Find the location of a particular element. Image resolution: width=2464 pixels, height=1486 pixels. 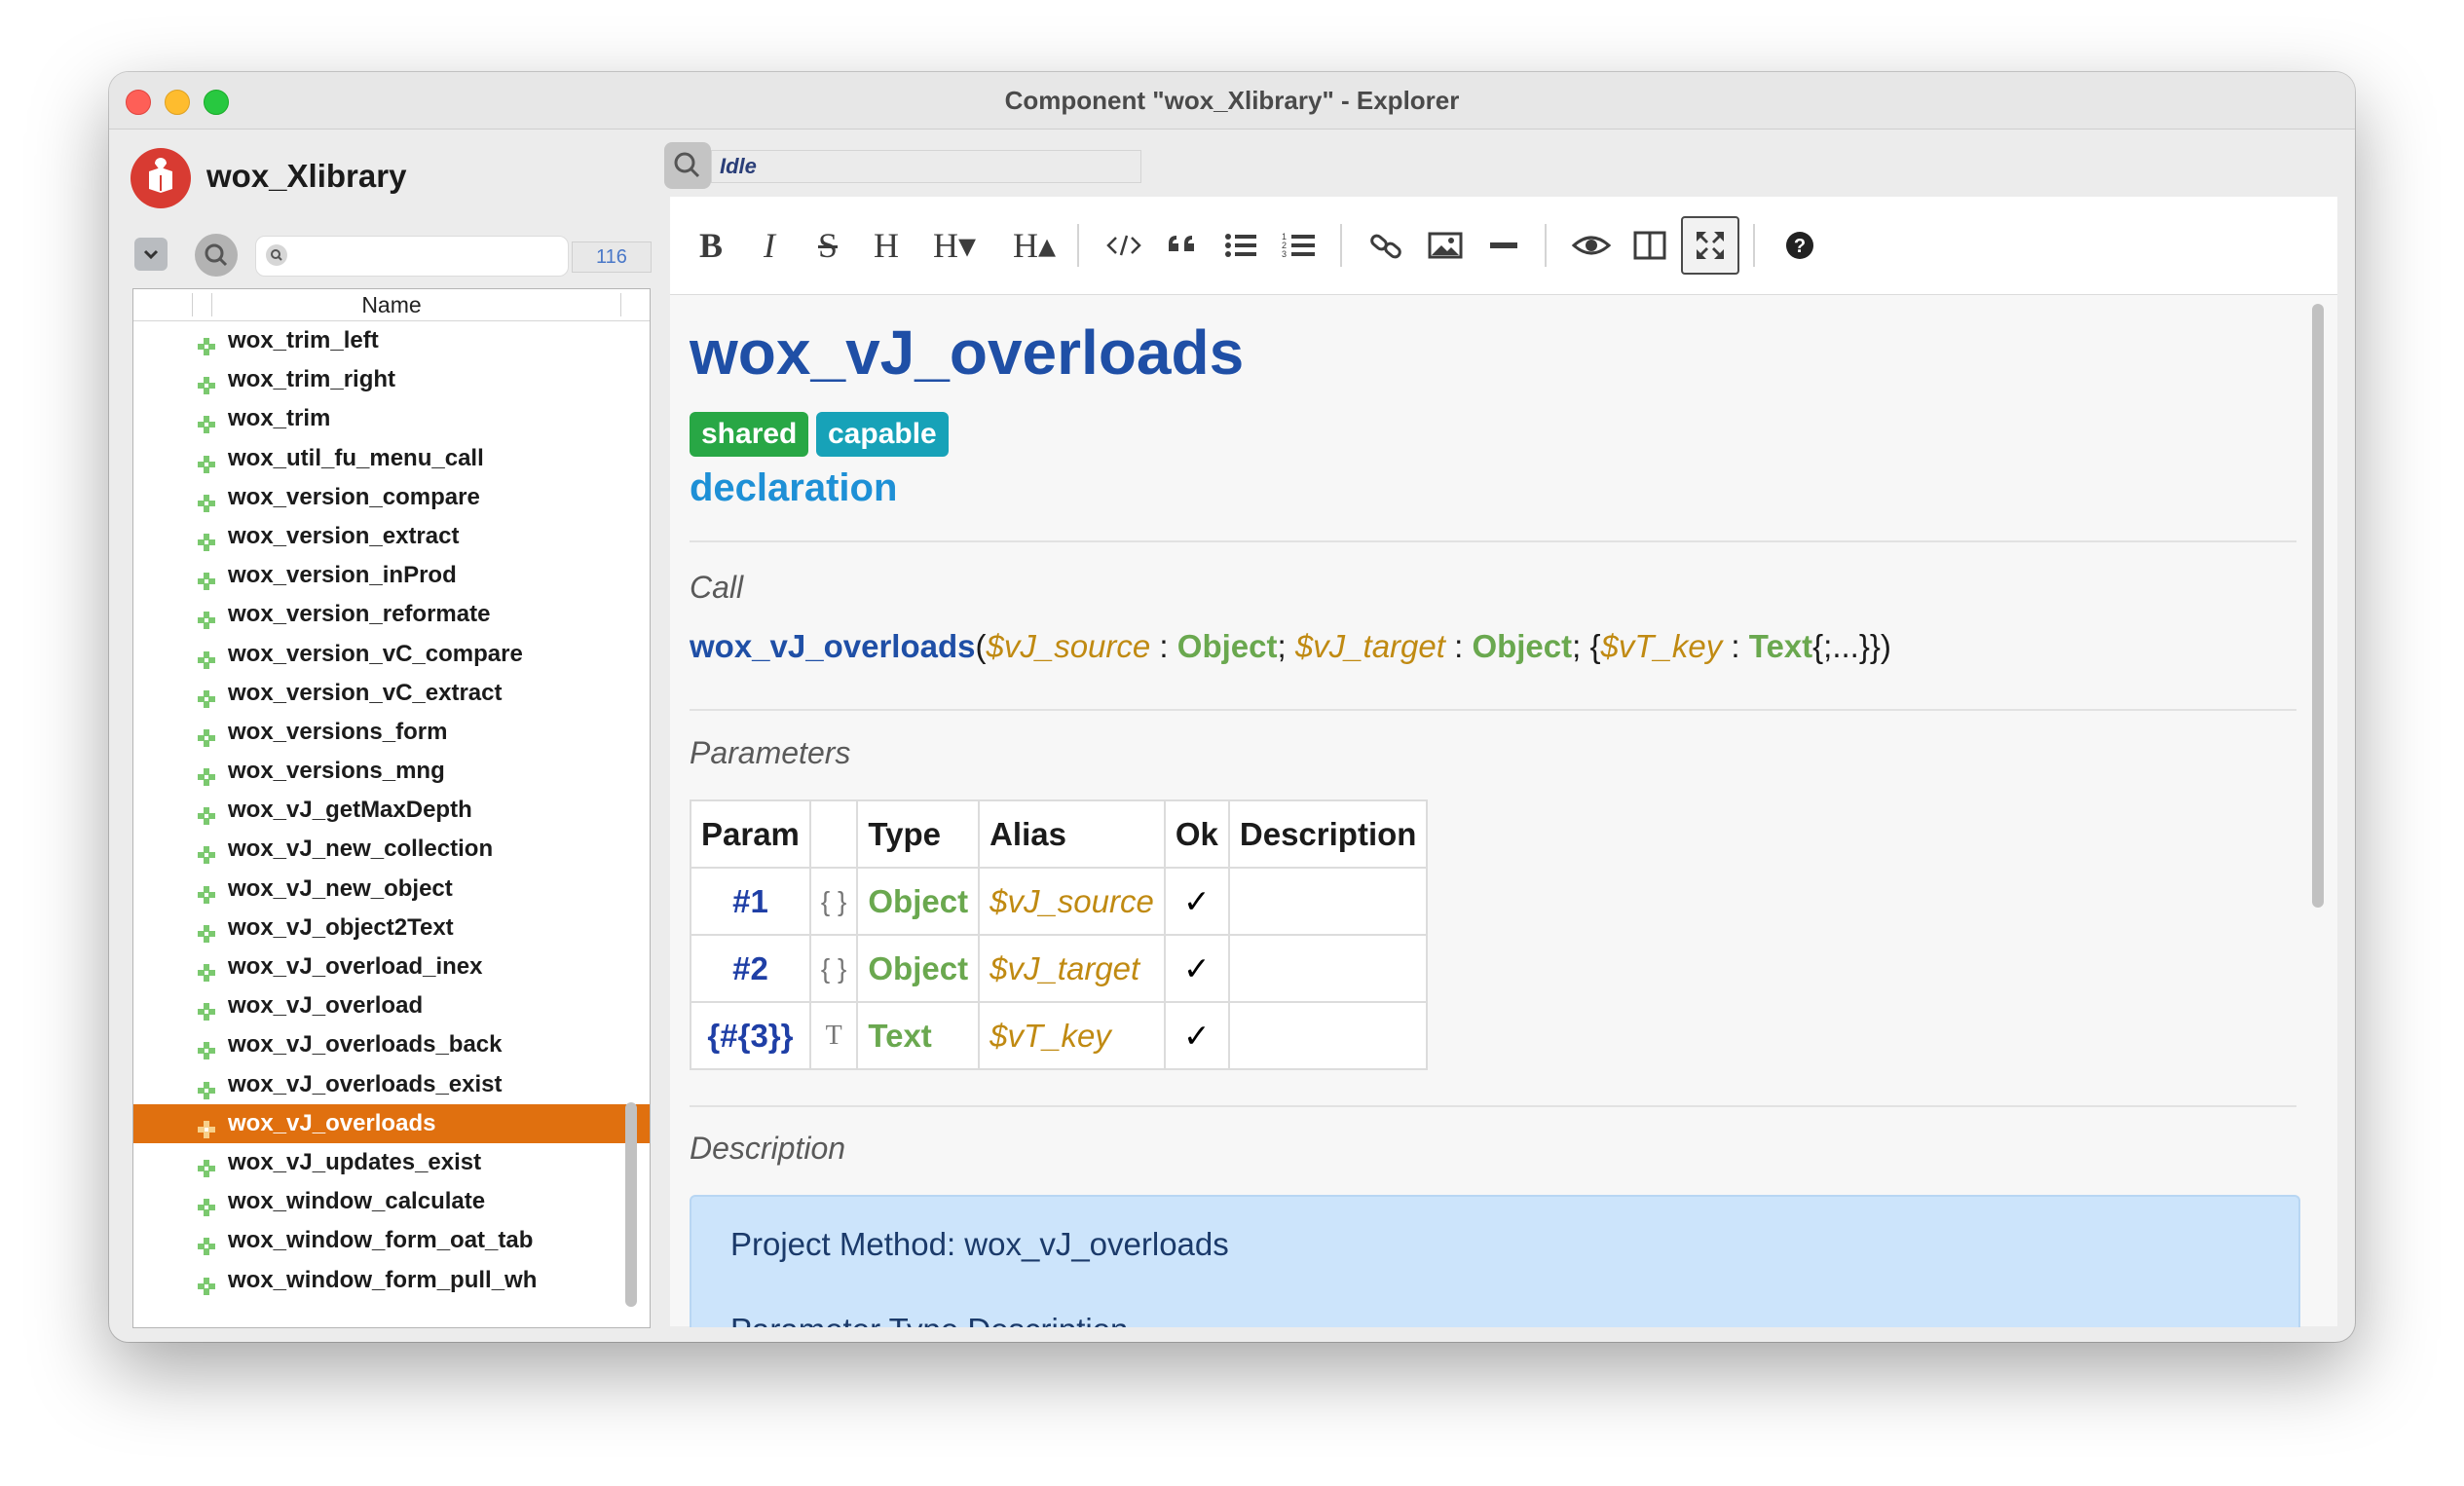

list-item: wox_trim_left is located at coordinates (391, 340).